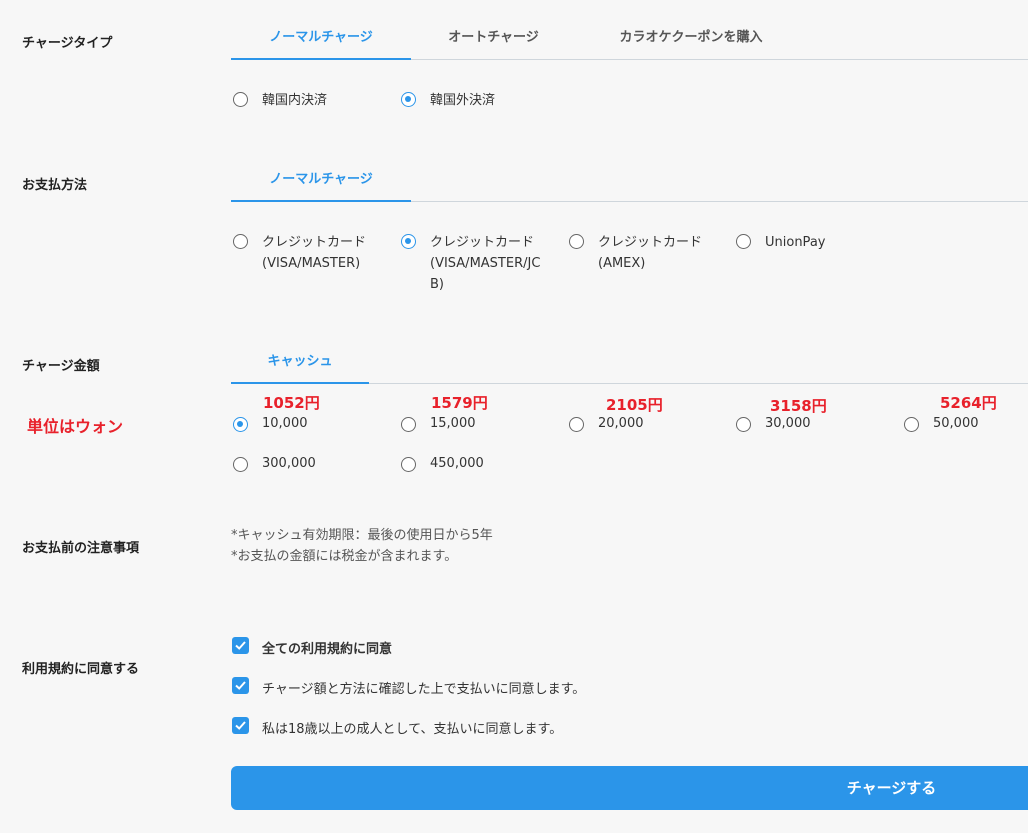 This screenshot has height=833, width=1028. I want to click on amount-30000-label: 30,000, so click(788, 423).